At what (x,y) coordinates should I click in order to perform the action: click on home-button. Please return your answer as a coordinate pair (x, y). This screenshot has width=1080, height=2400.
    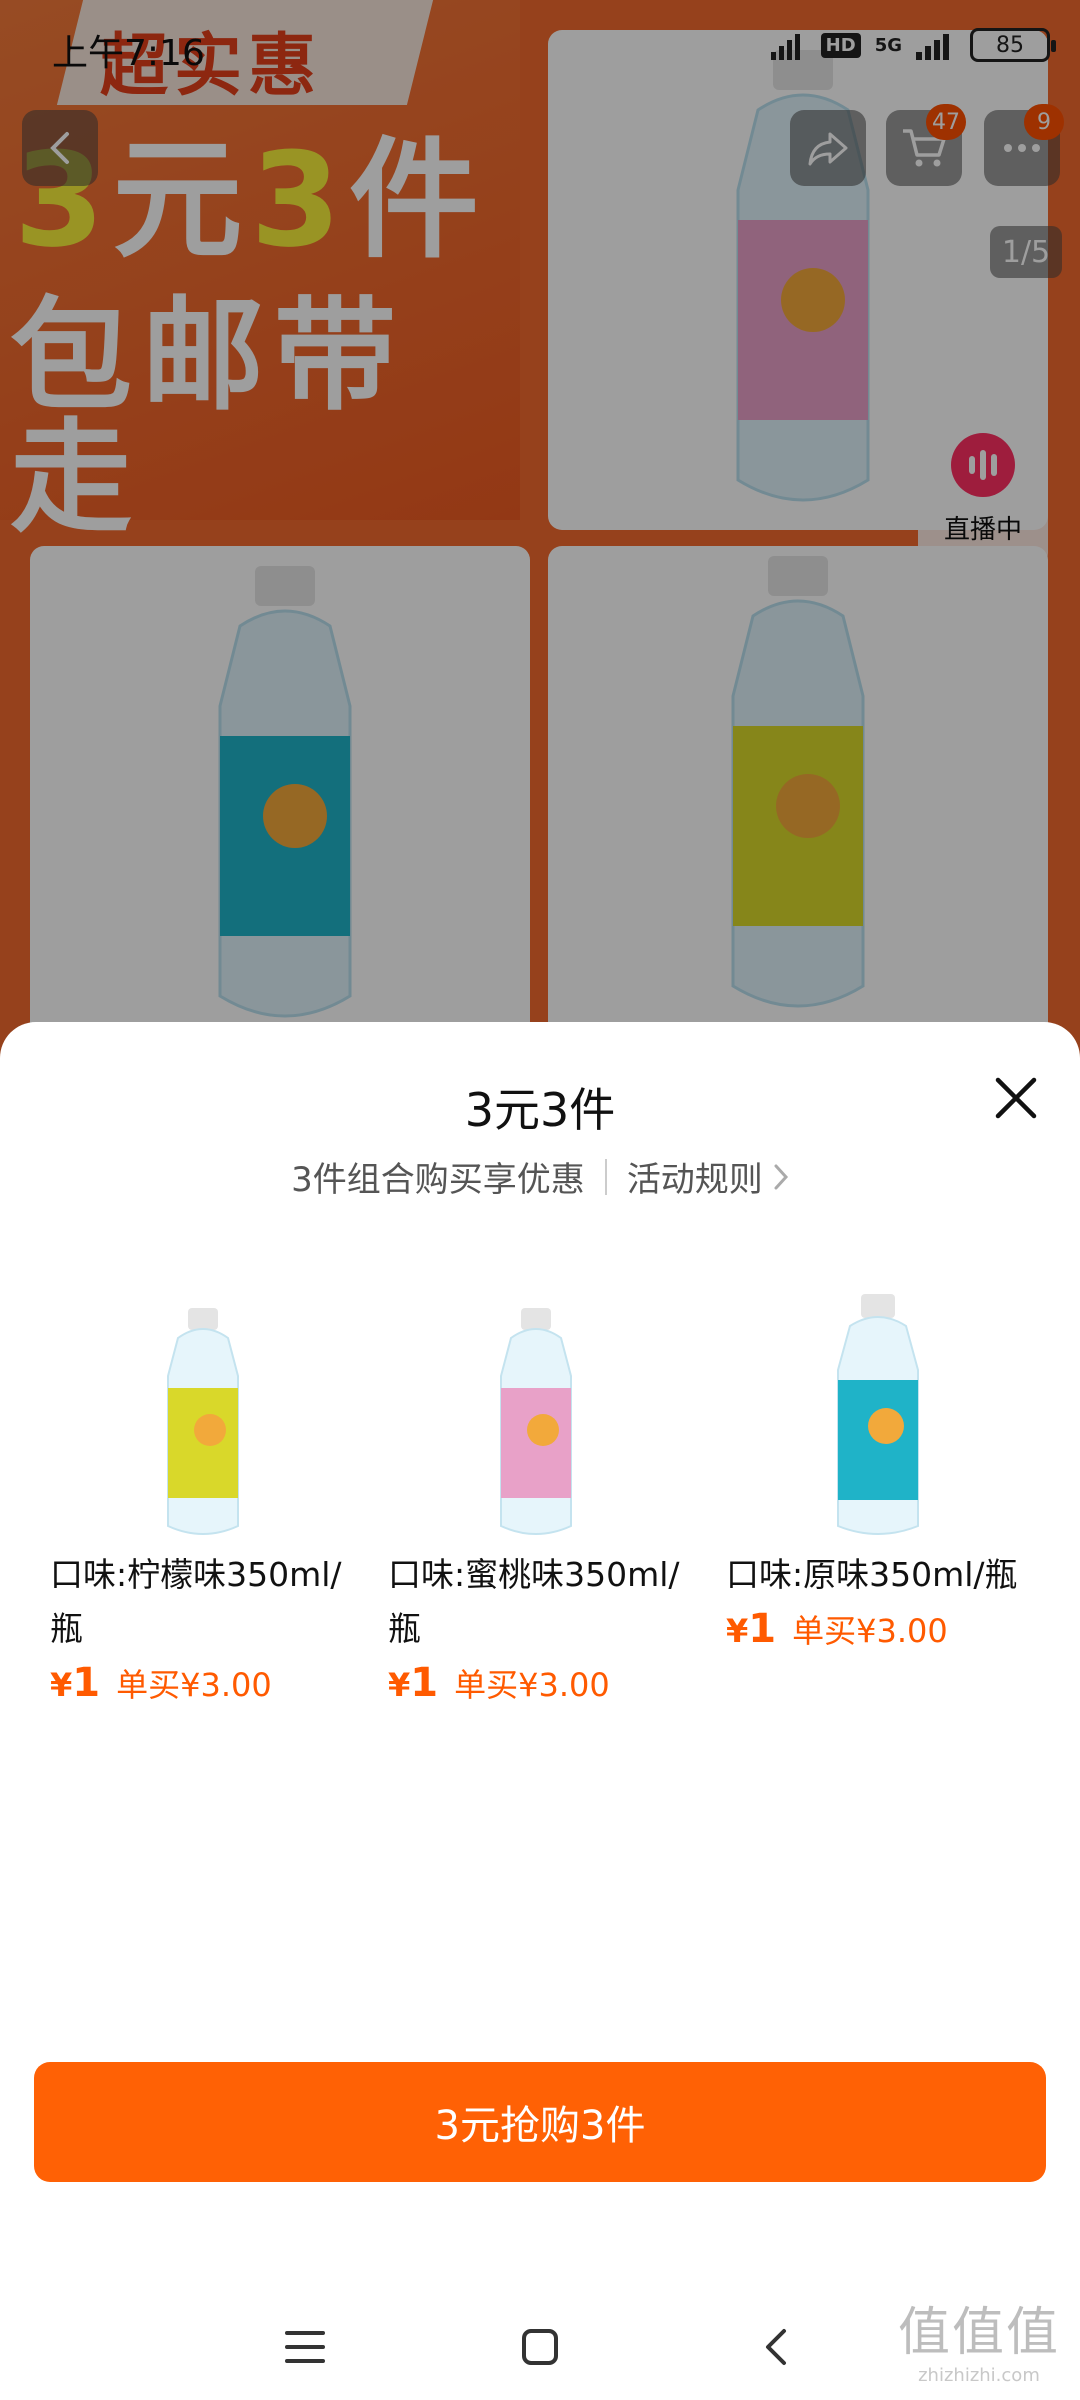
    Looking at the image, I should click on (540, 2347).